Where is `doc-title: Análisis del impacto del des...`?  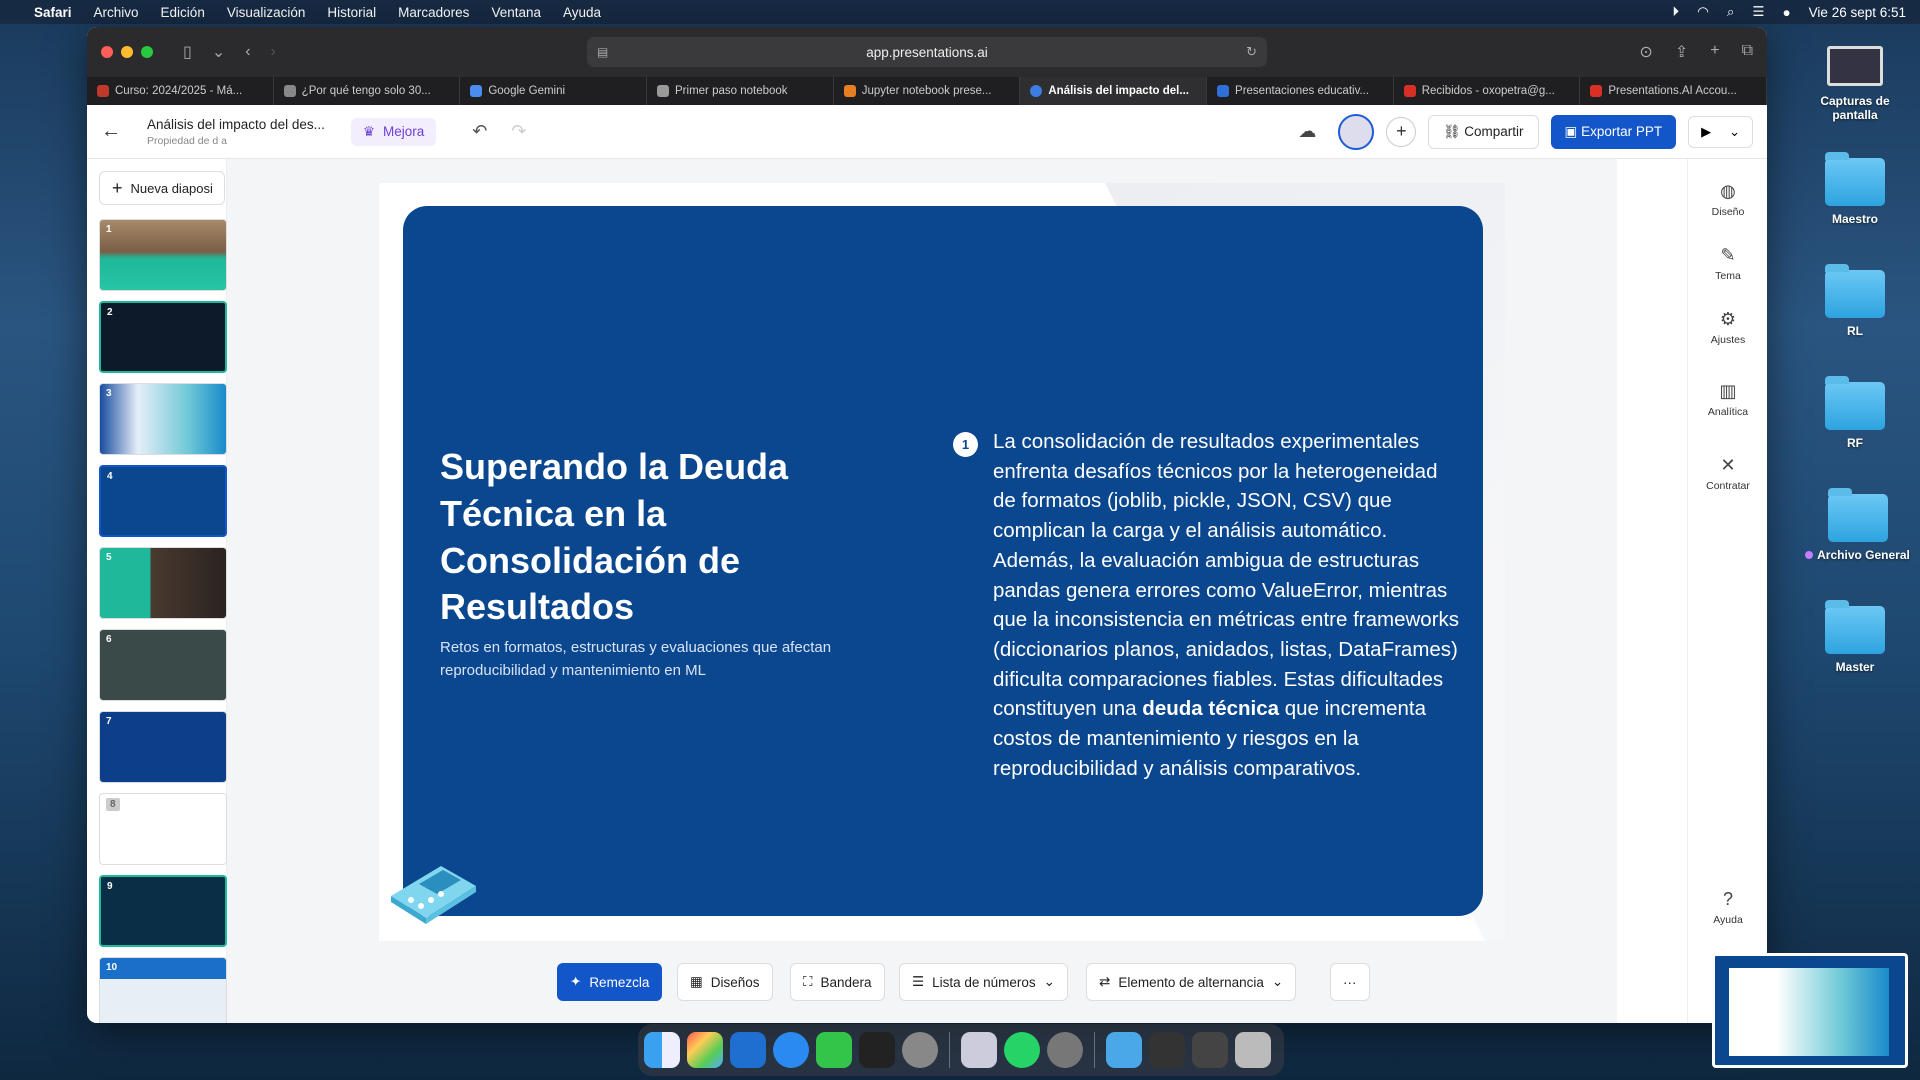 doc-title: Análisis del impacto del des... is located at coordinates (236, 124).